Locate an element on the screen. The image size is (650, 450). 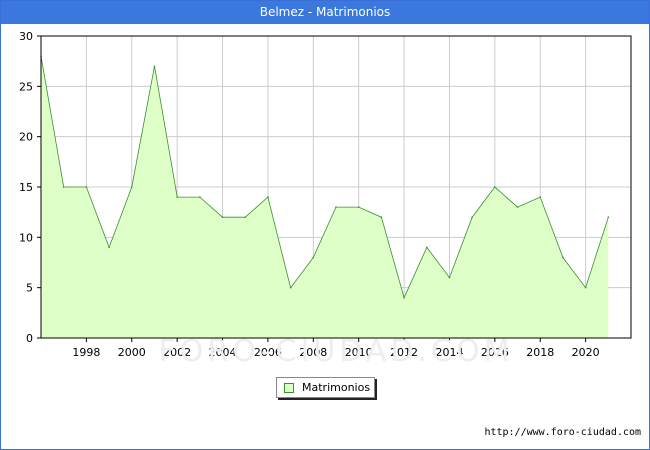
source-url: http://www.foro-ciudad.com is located at coordinates (562, 432).